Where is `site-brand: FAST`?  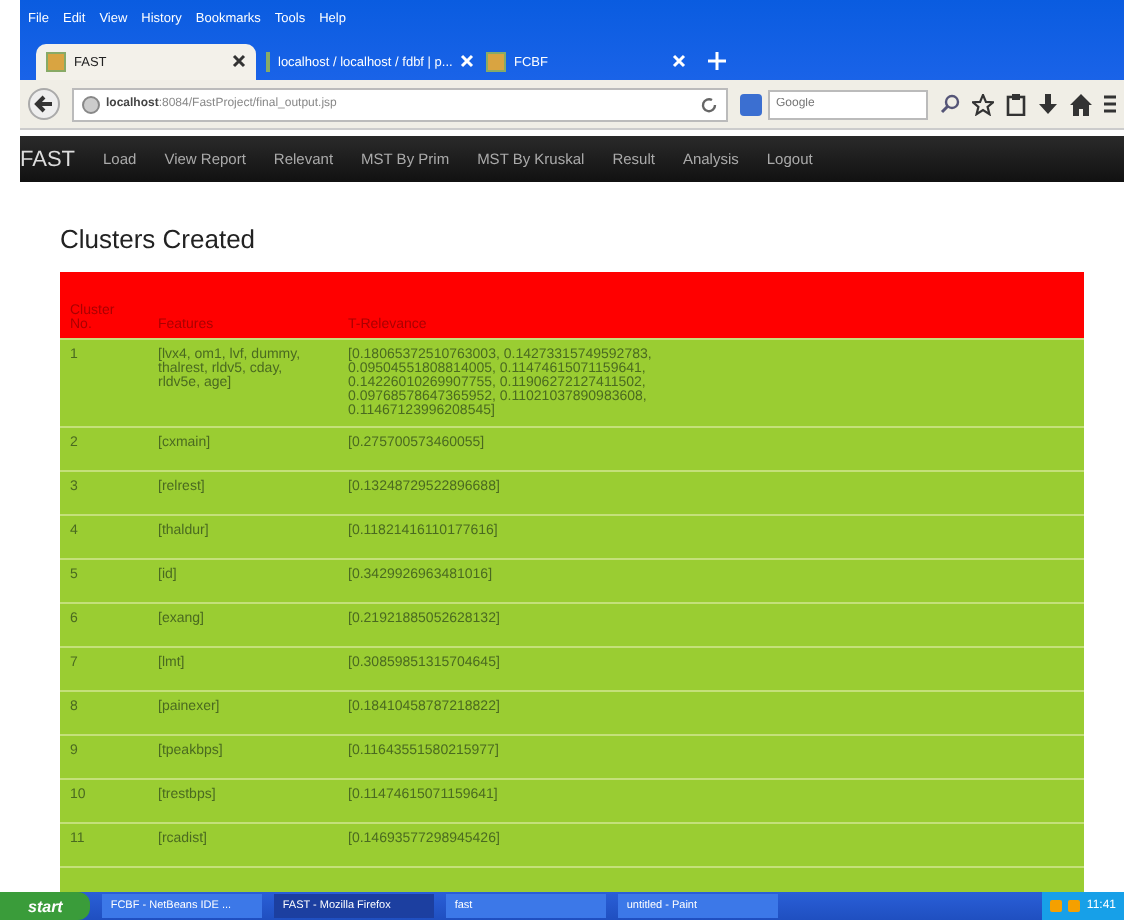 site-brand: FAST is located at coordinates (48, 159).